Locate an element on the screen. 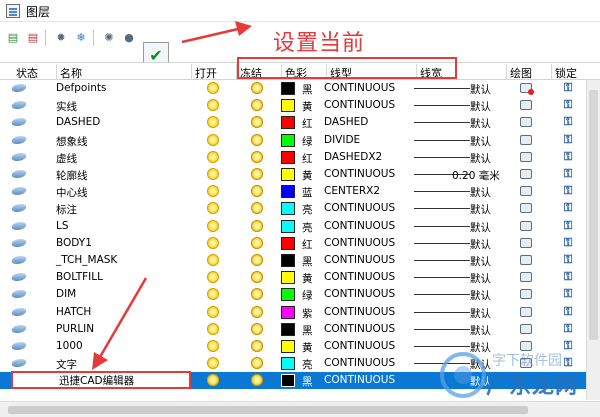 The image size is (600, 417). lineweight-value: 0.20 毫米 is located at coordinates (476, 175).